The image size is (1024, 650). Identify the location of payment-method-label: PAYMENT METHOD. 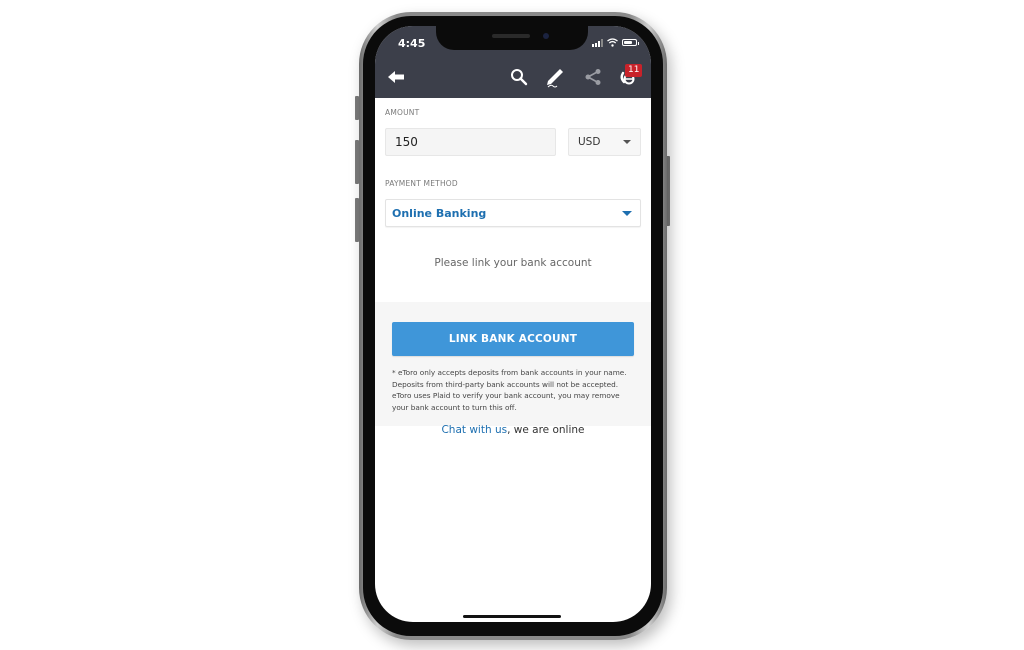
(421, 183).